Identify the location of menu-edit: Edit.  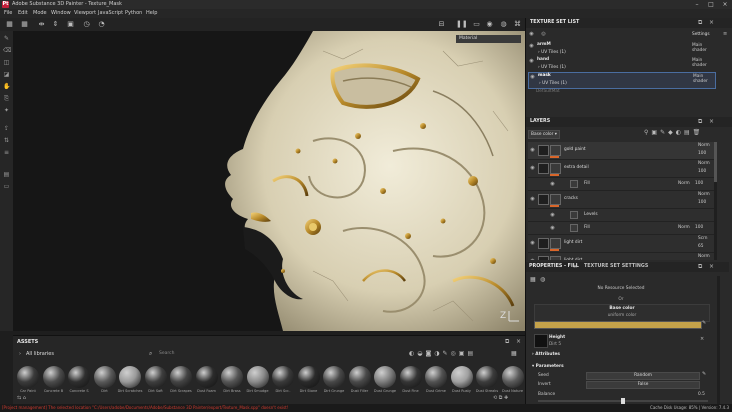
(23, 13).